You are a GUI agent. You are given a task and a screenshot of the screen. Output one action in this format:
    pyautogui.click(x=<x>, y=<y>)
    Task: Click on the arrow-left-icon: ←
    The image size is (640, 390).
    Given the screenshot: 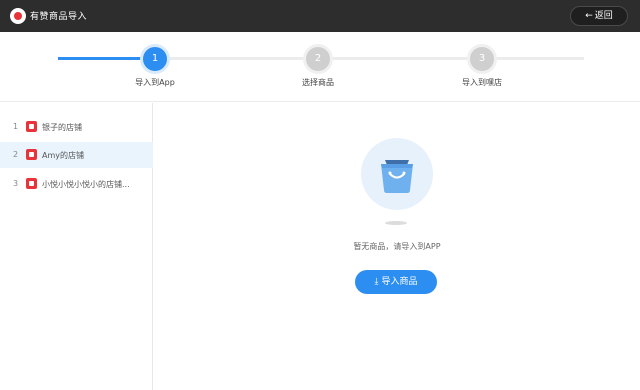 What is the action you would take?
    pyautogui.click(x=589, y=16)
    